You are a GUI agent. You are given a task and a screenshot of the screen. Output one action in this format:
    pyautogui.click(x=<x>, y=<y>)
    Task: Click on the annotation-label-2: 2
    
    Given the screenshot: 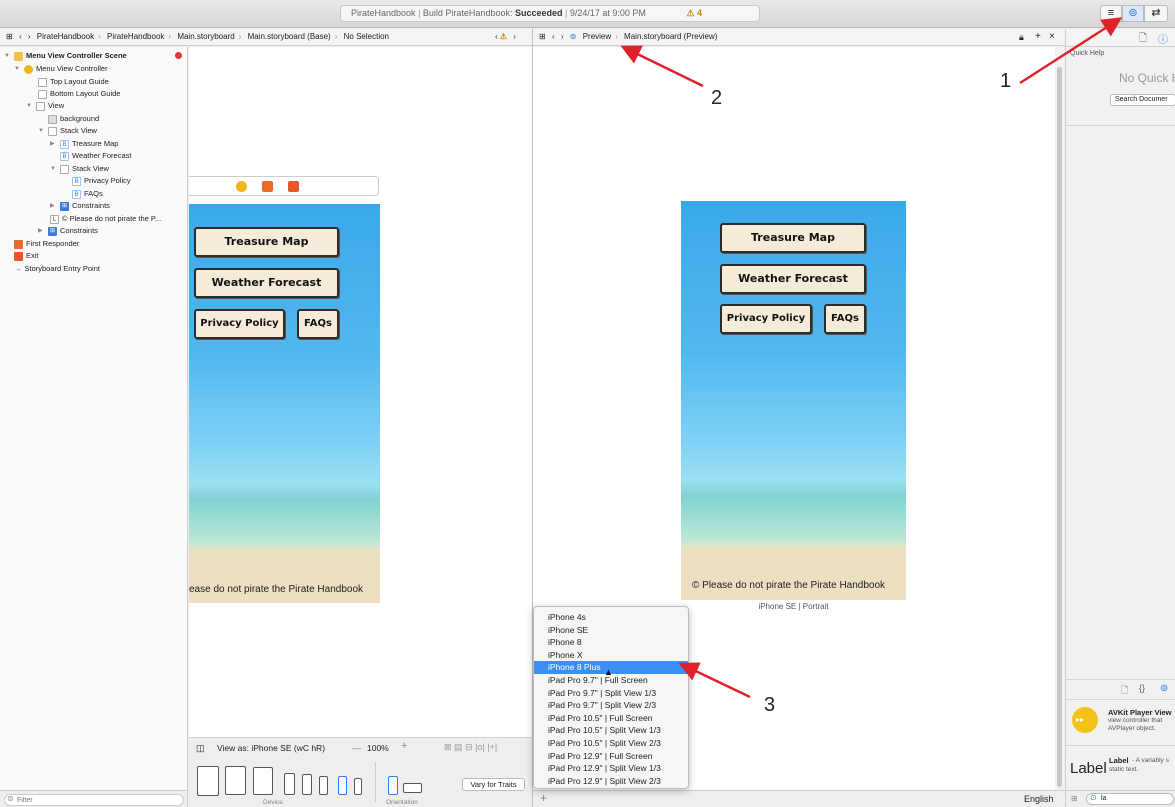 What is the action you would take?
    pyautogui.click(x=717, y=98)
    